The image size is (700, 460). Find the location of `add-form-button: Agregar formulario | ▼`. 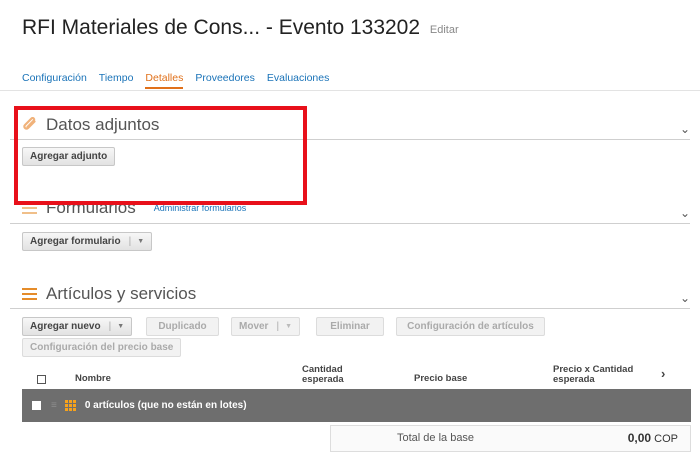

add-form-button: Agregar formulario | ▼ is located at coordinates (87, 241).